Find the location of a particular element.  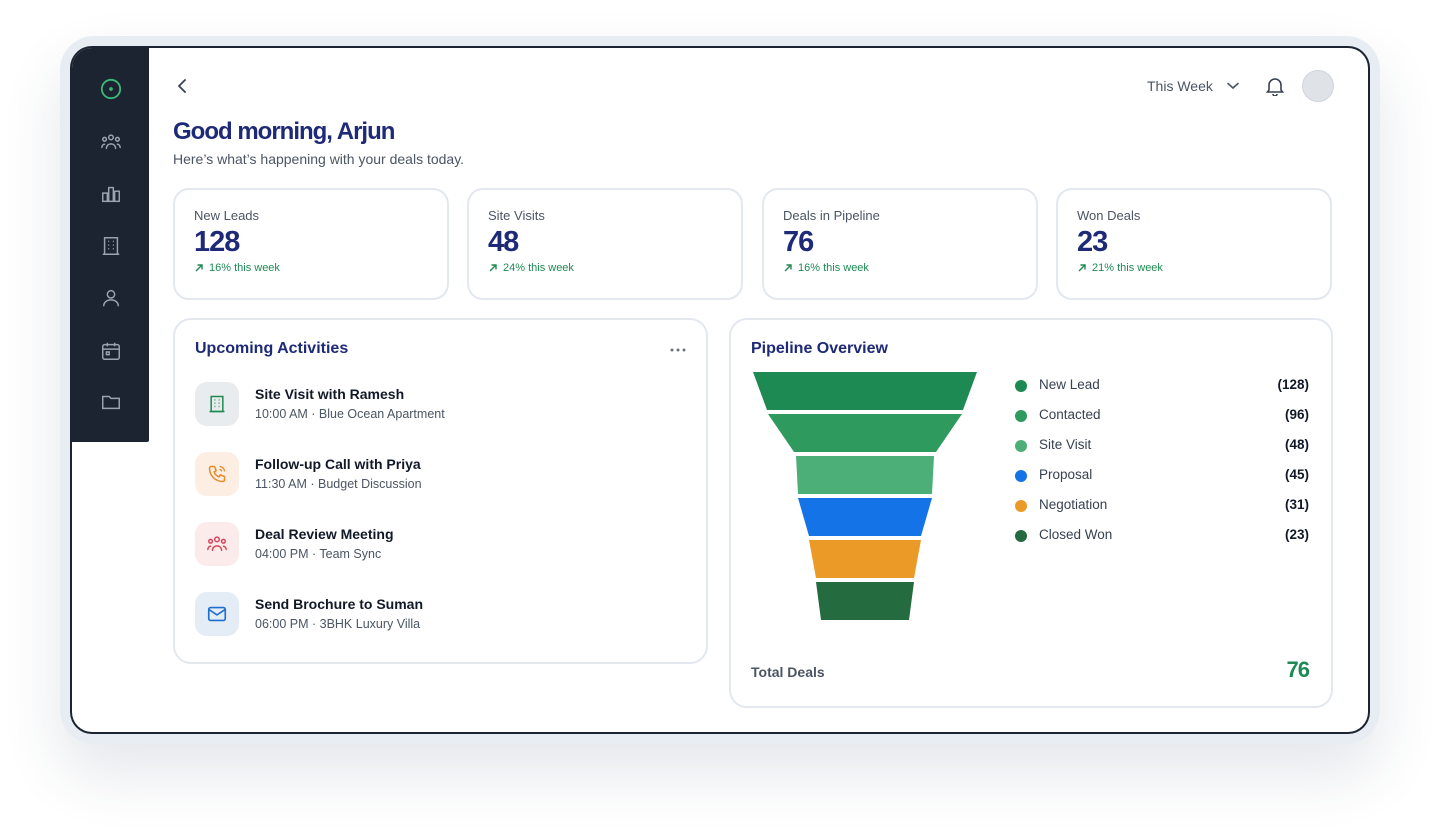

legend-item-negotiation: Negotiation (31) is located at coordinates (1158, 506).